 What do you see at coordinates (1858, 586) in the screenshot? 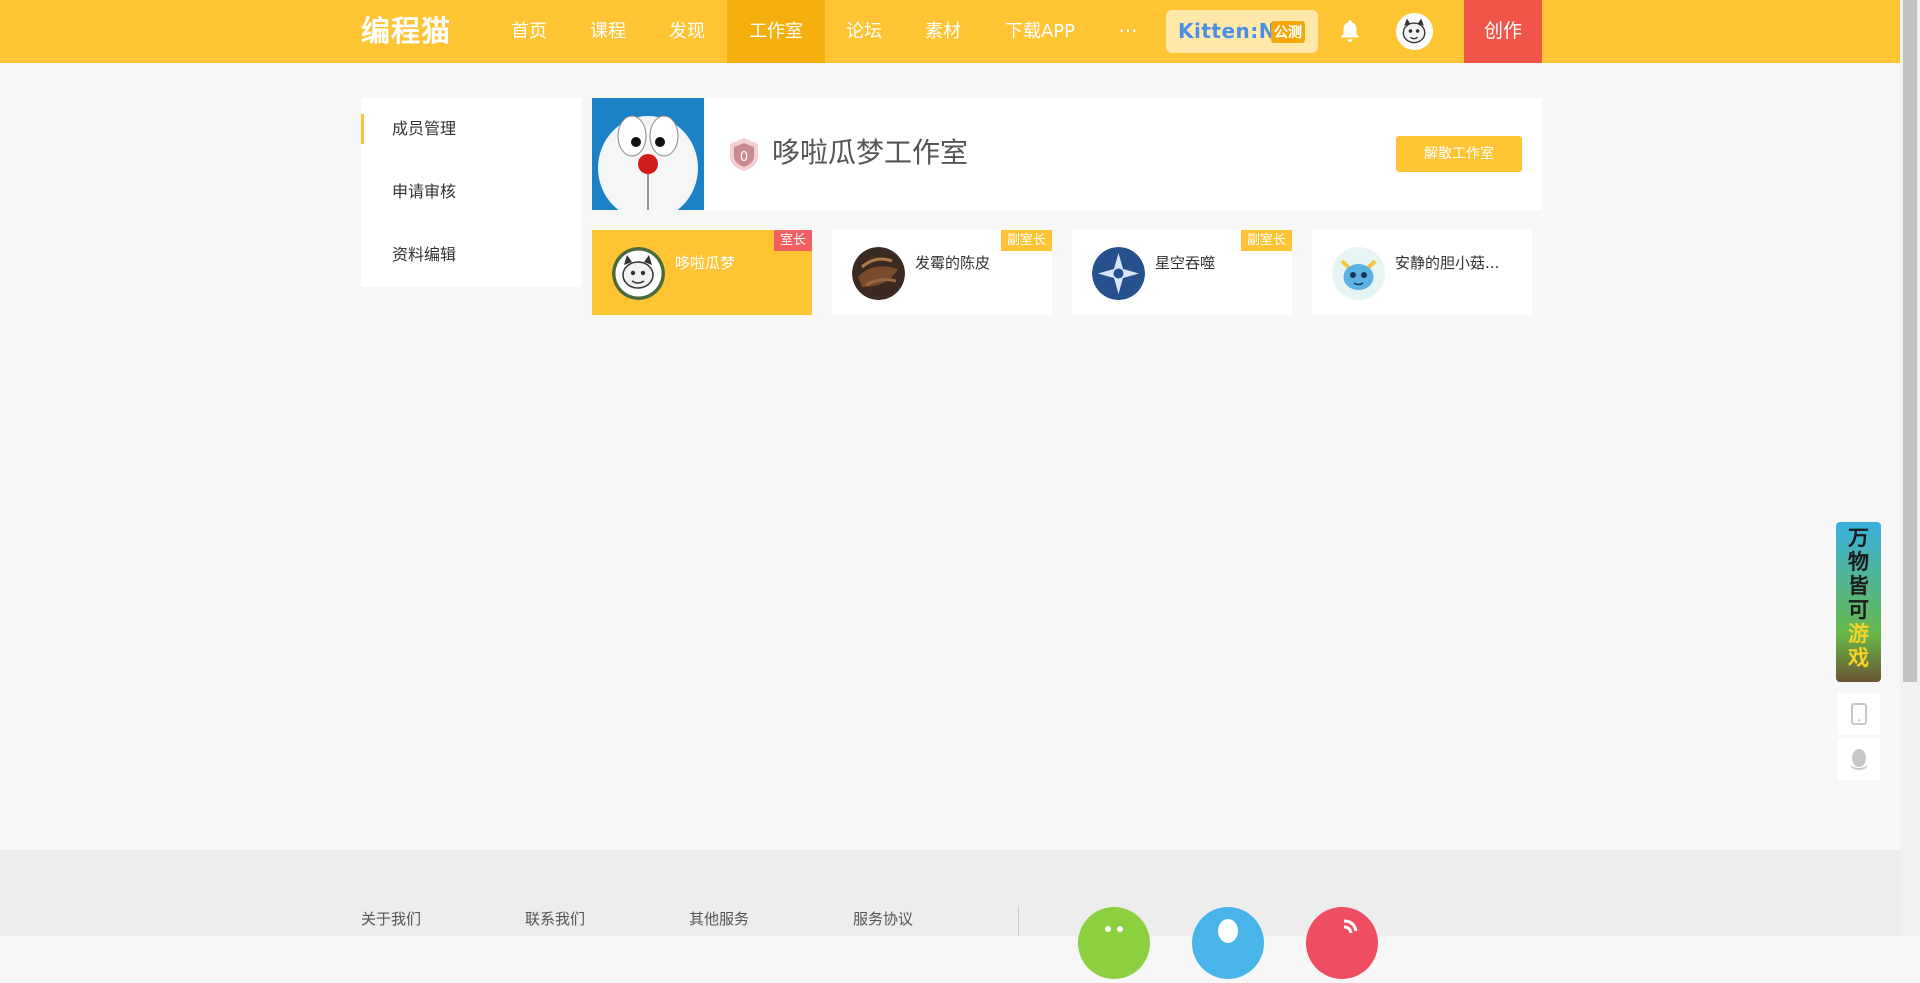
I see `banner-char: 皆` at bounding box center [1858, 586].